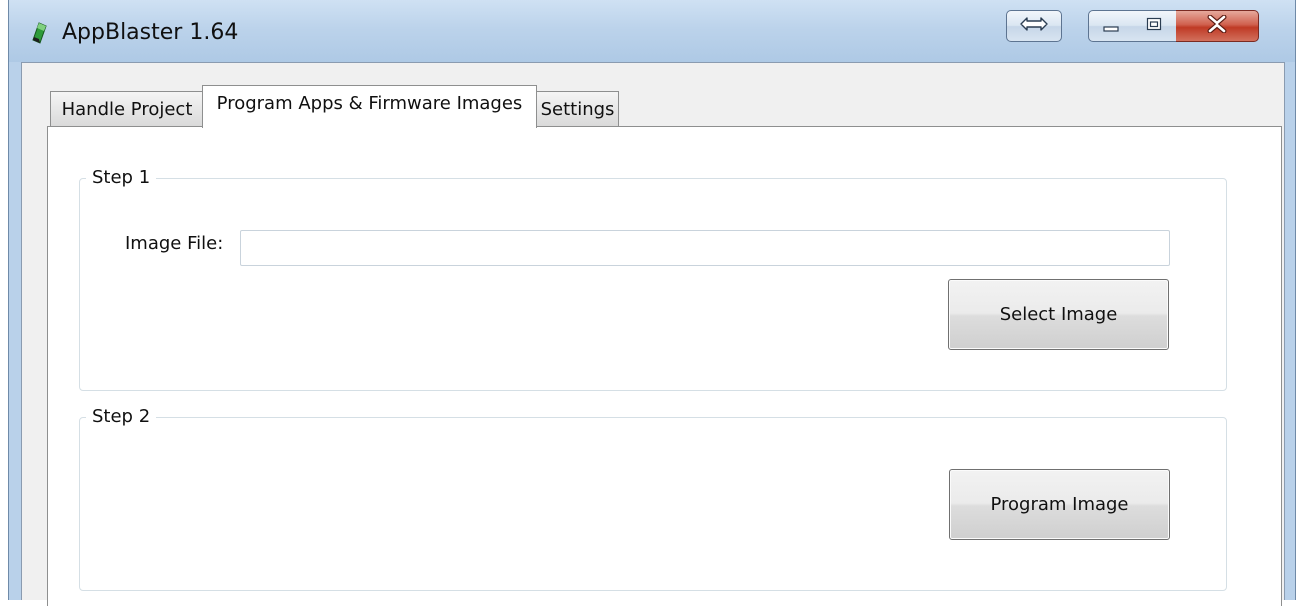 This screenshot has height=606, width=1300. I want to click on image-file-label: Image File:, so click(174, 243).